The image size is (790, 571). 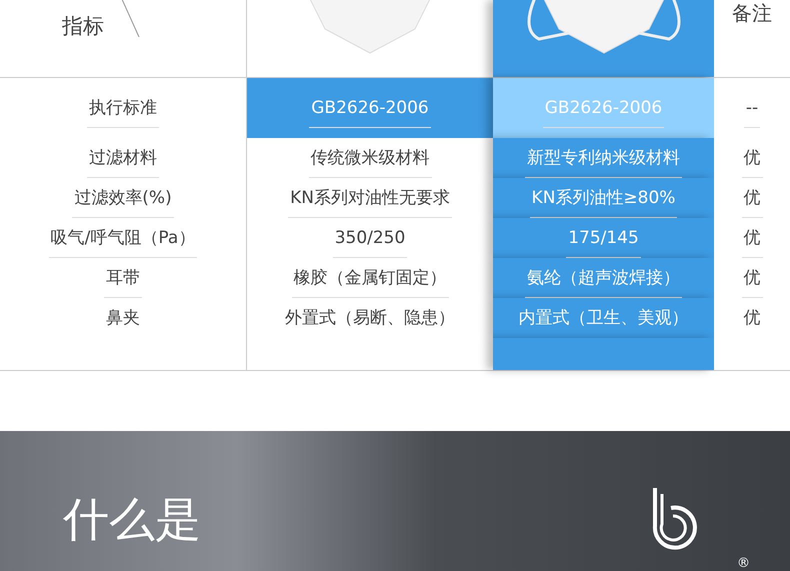 I want to click on table-cell: 橡胶（金属钉固定）, so click(x=370, y=278).